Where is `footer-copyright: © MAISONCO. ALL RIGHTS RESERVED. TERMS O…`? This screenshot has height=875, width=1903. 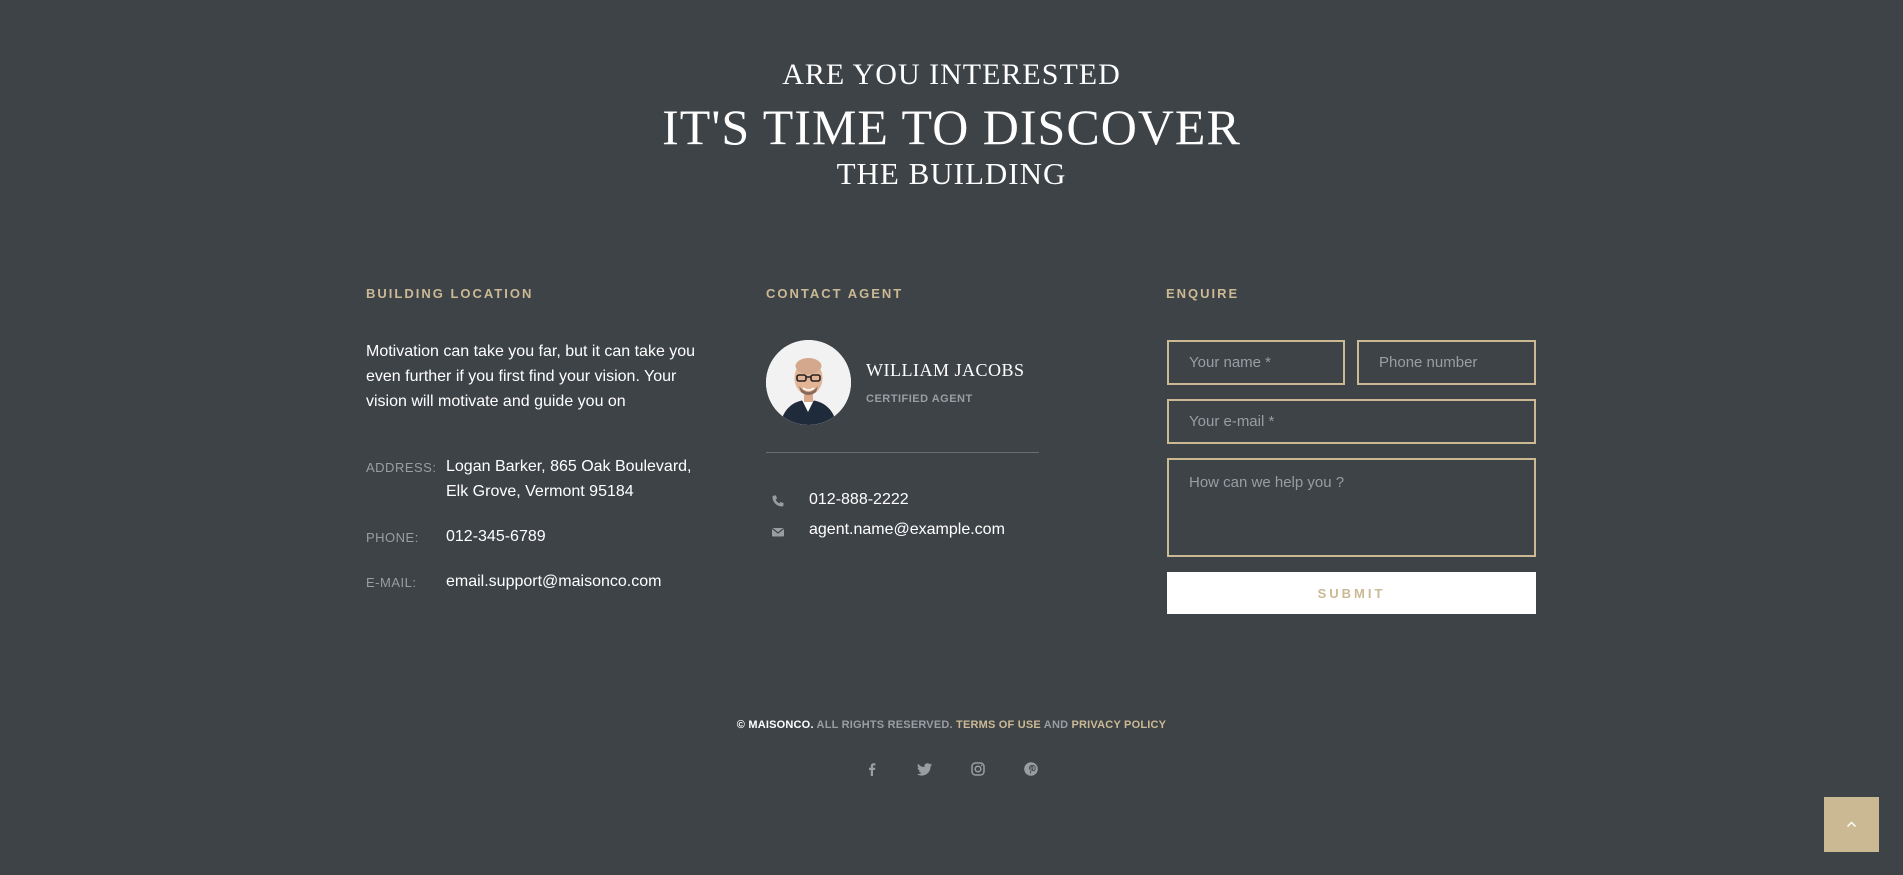 footer-copyright: © MAISONCO. ALL RIGHTS RESERVED. TERMS O… is located at coordinates (951, 725).